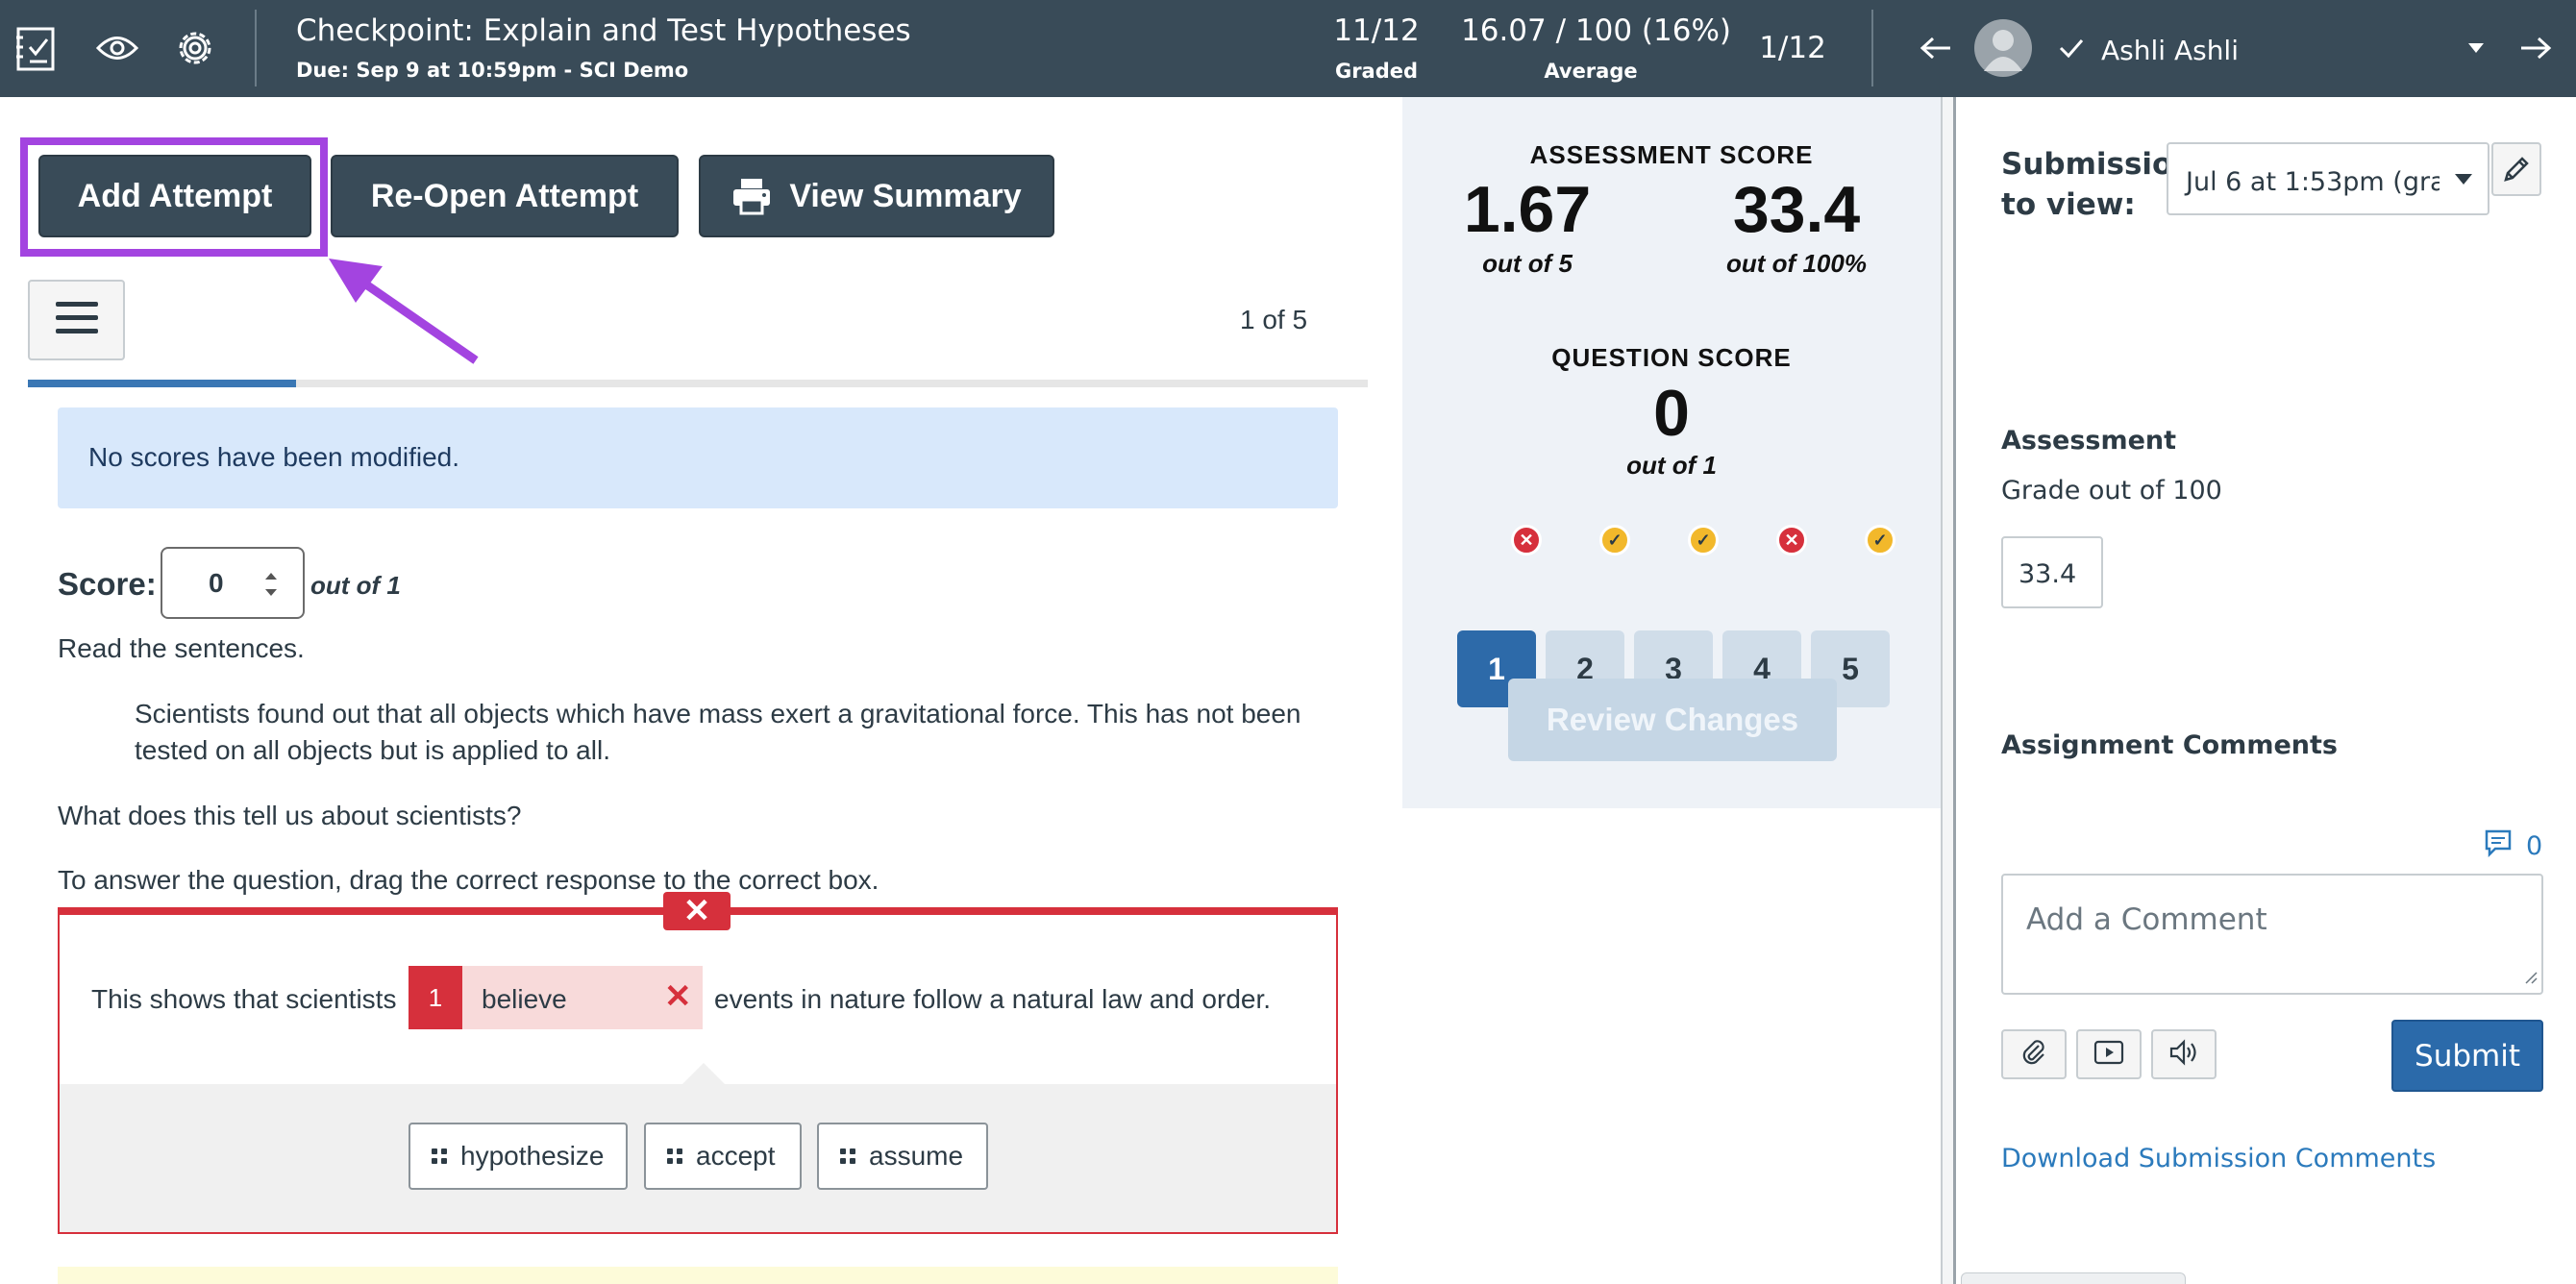  I want to click on panel-resize-handle, so click(1948, 690).